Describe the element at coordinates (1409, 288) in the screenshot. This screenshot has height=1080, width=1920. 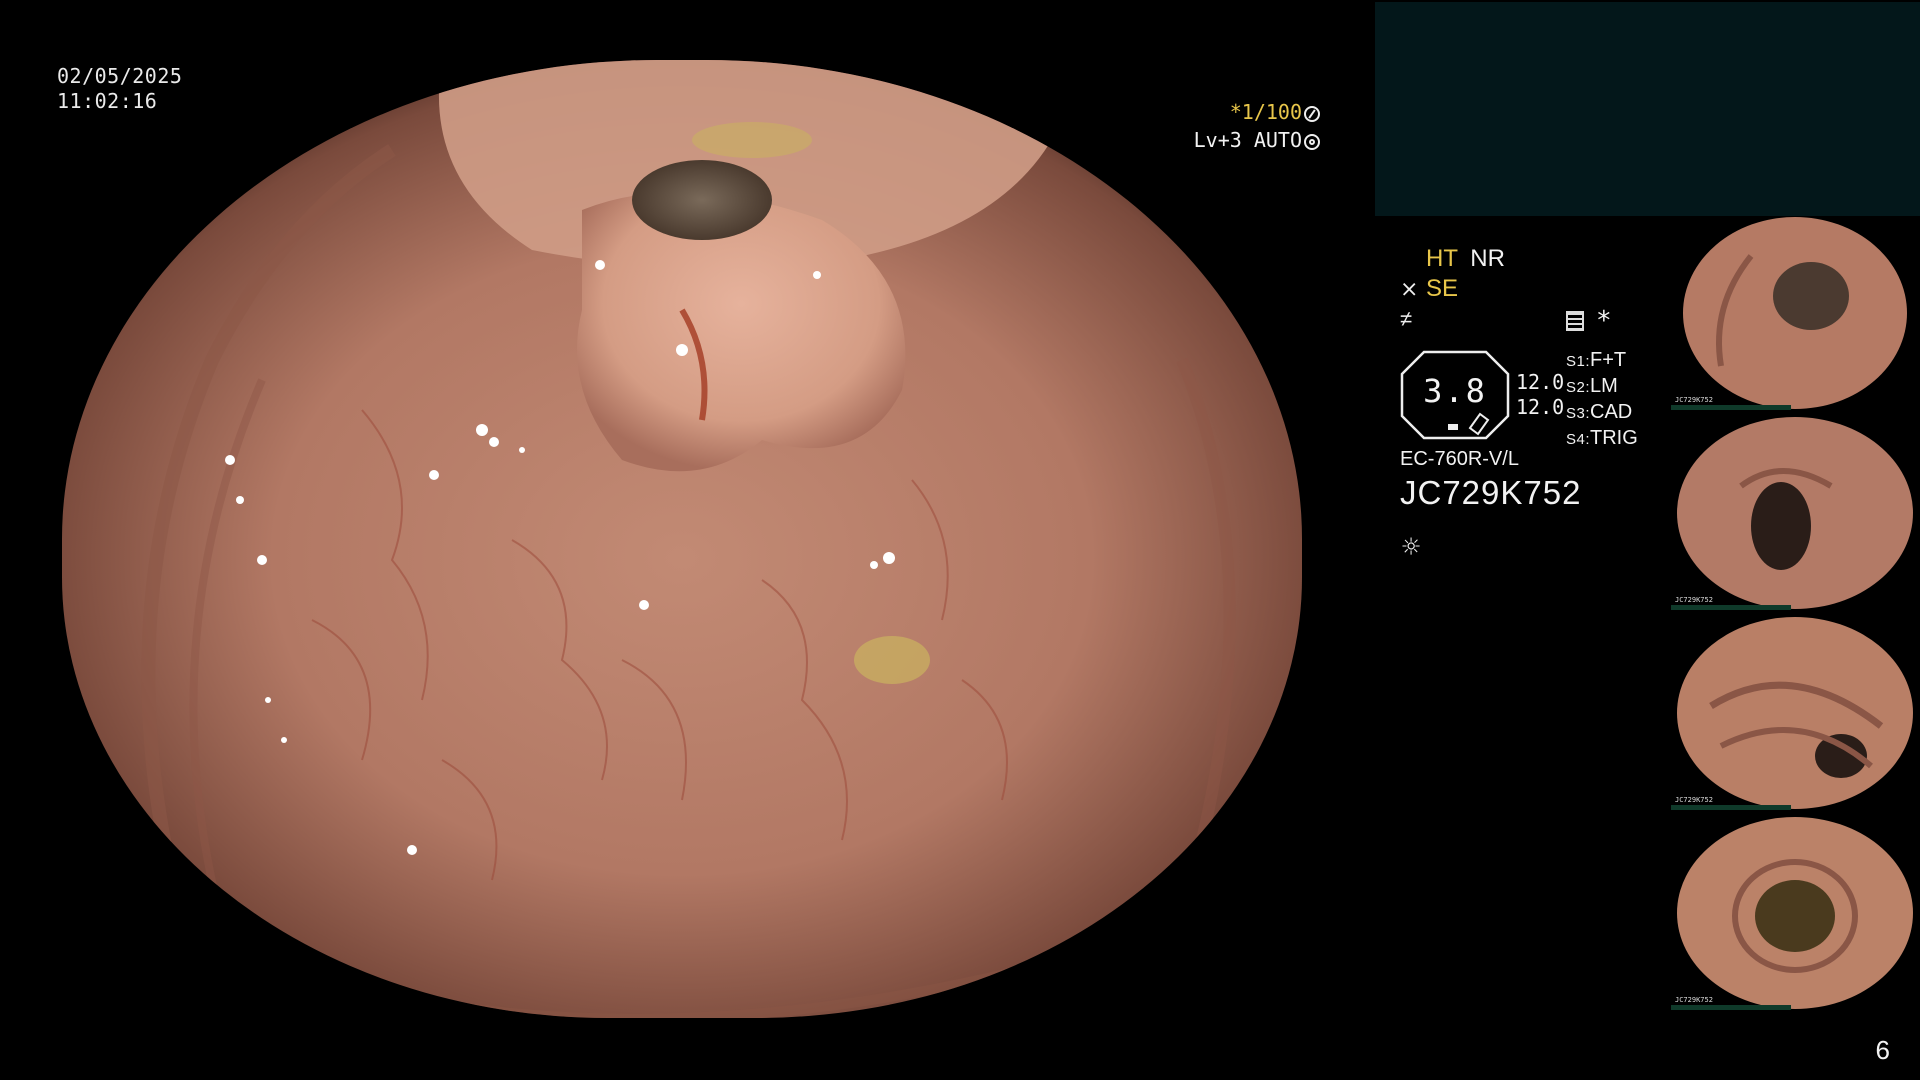
I see `pen-icon: ⨯` at that location.